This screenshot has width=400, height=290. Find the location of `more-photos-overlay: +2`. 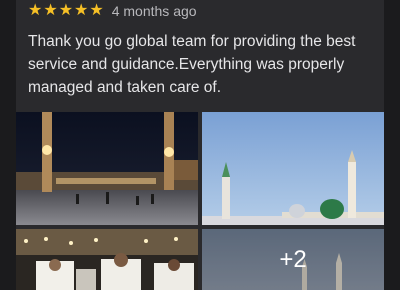

more-photos-overlay: +2 is located at coordinates (293, 259).